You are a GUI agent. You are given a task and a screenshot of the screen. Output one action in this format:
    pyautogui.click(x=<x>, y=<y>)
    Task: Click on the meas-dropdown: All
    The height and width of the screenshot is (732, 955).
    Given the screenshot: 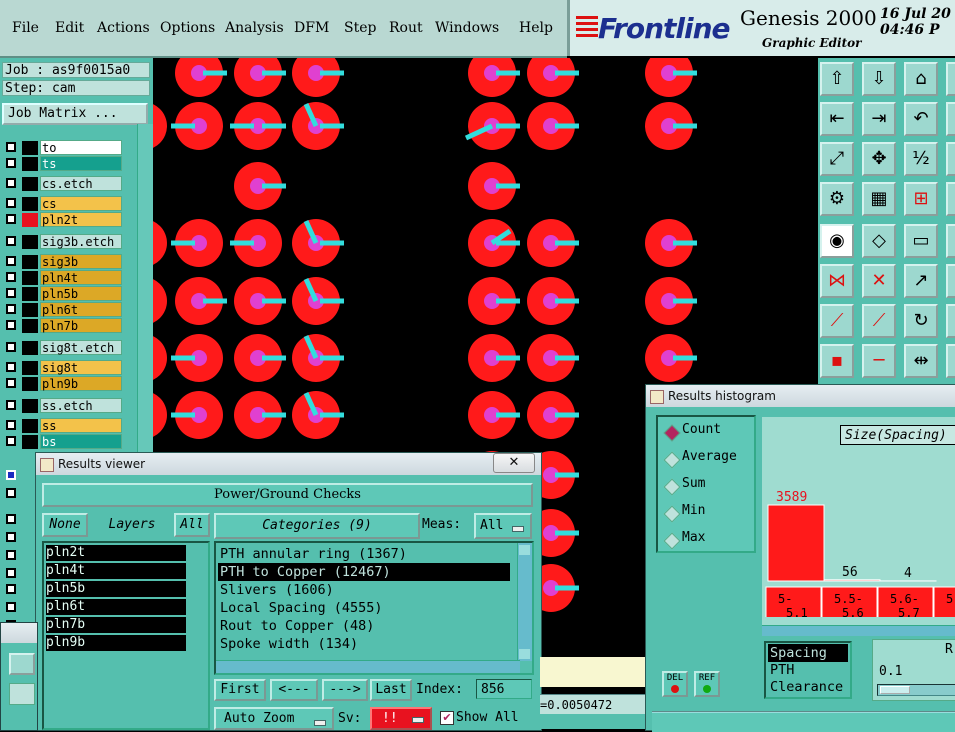 What is the action you would take?
    pyautogui.click(x=503, y=526)
    